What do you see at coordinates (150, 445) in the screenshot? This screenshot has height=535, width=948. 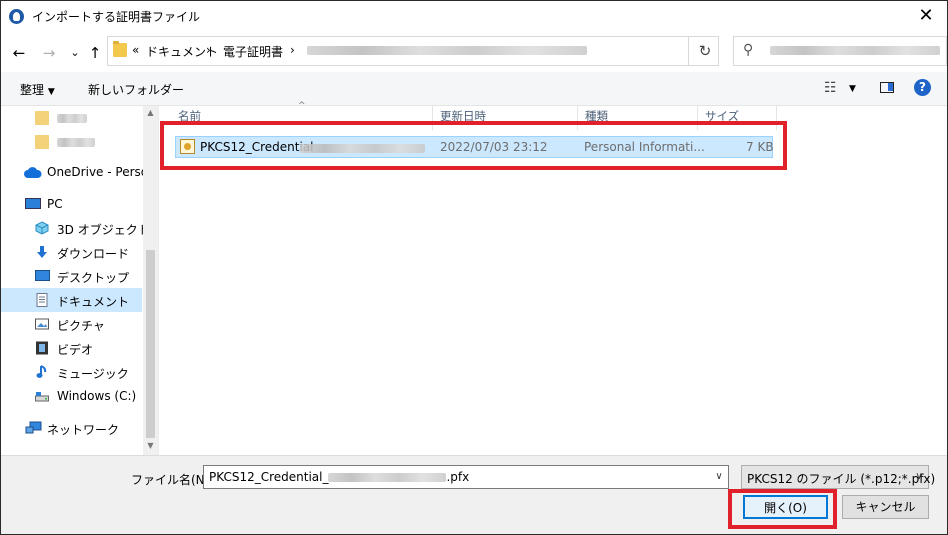 I see `scroll-down-icon: ▼` at bounding box center [150, 445].